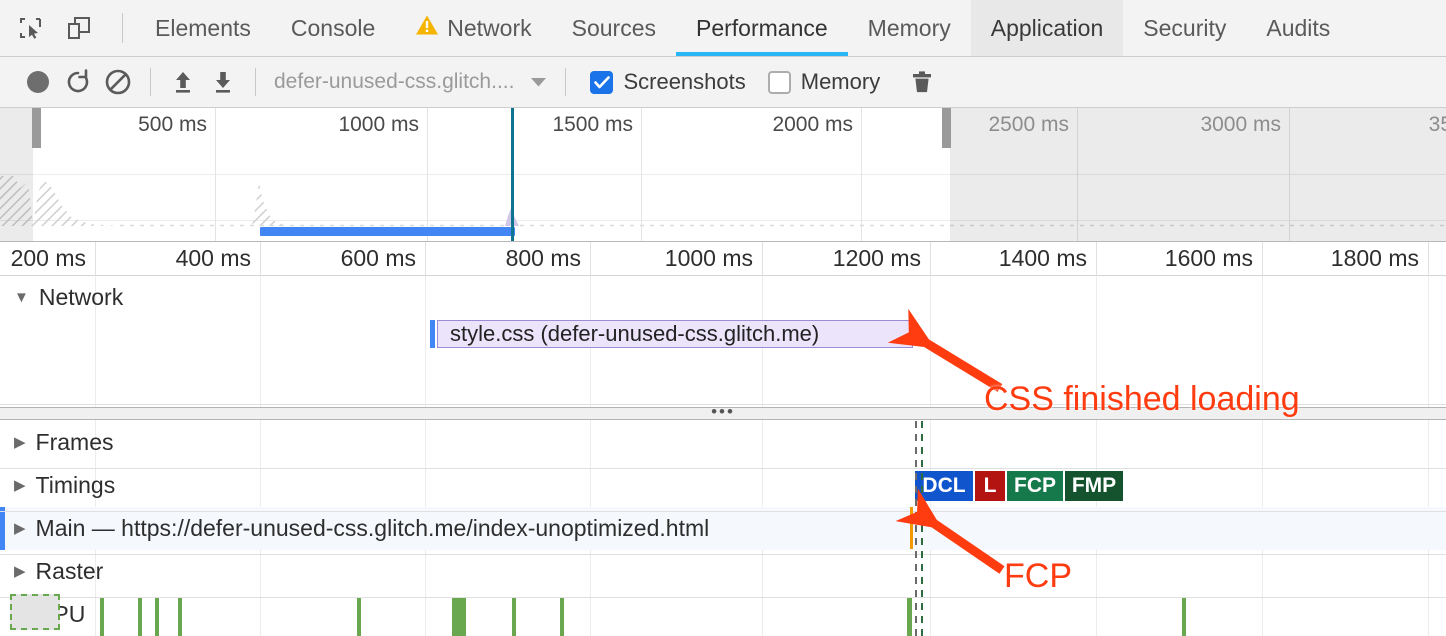  I want to click on overview-marker-line, so click(512, 174).